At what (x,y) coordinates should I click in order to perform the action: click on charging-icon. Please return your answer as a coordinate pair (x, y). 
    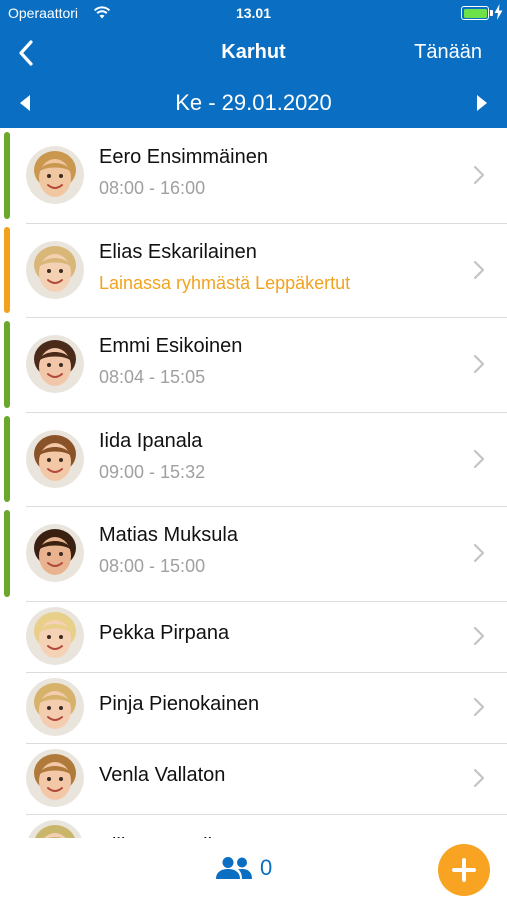
    Looking at the image, I should click on (498, 12).